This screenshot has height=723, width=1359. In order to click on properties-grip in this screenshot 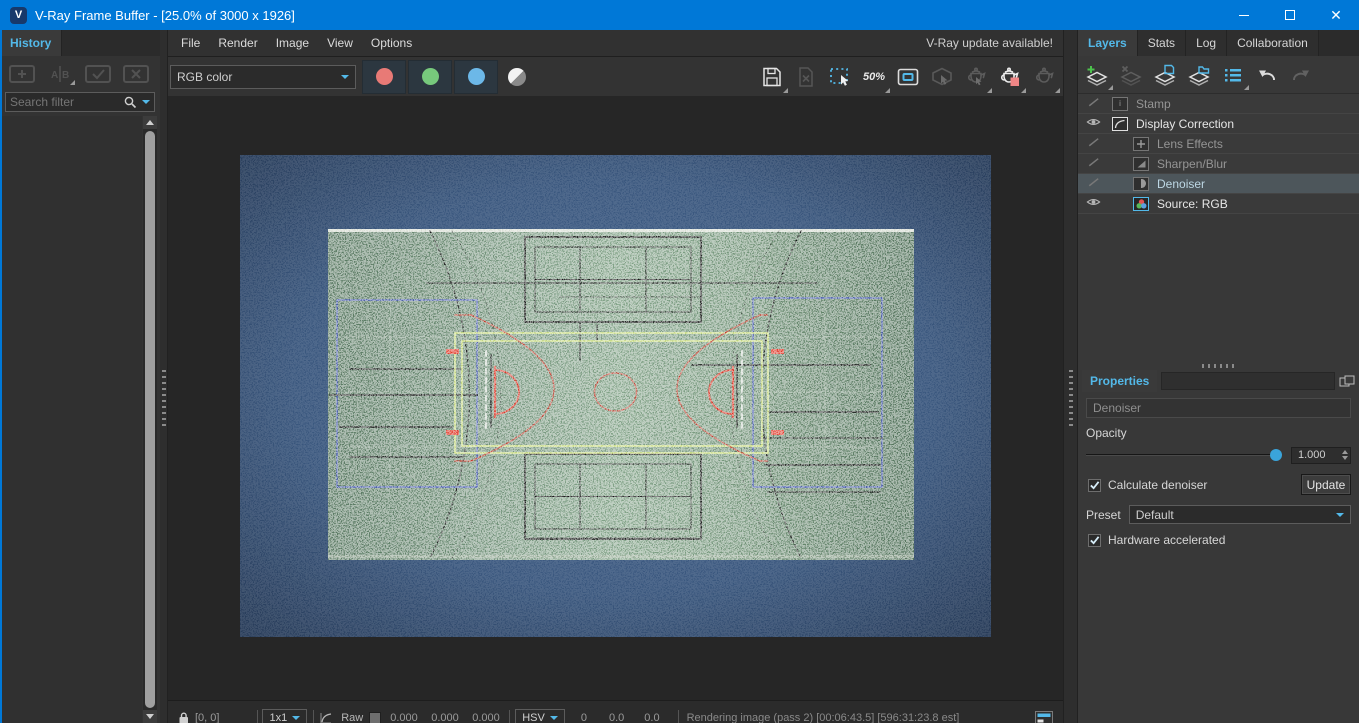, I will do `click(1218, 366)`.